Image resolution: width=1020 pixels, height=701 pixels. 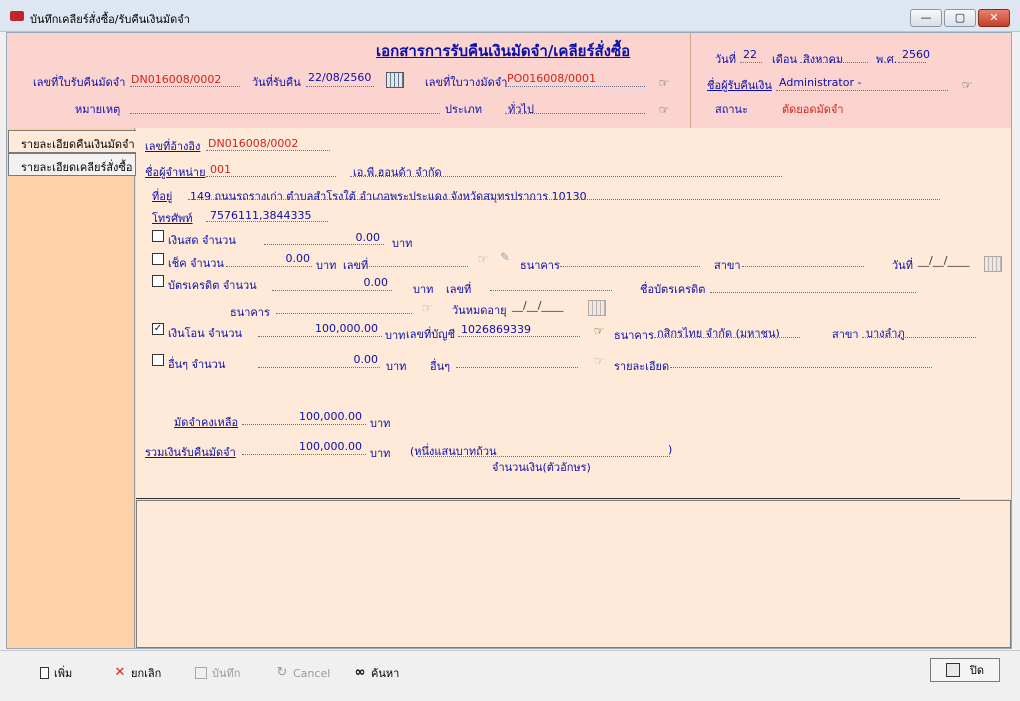 I want to click on transfer-amount: 100,000.00, so click(x=329, y=328).